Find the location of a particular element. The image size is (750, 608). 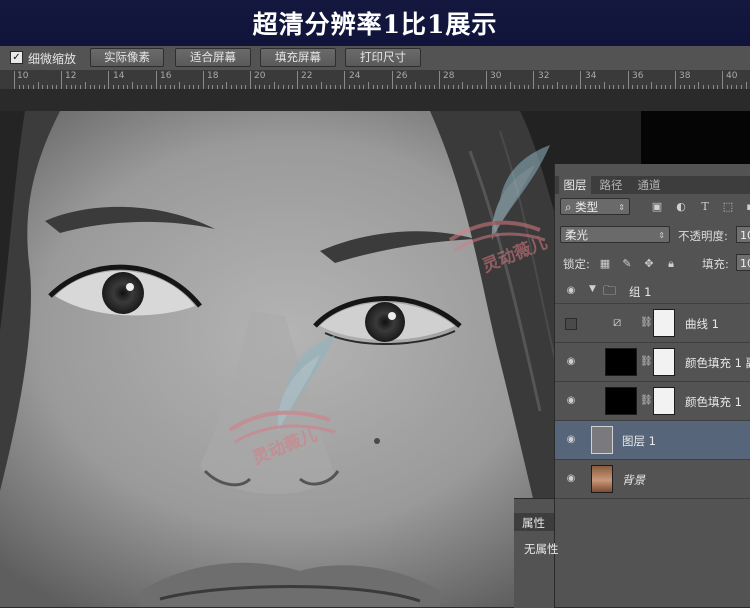

lock-label: 锁定: is located at coordinates (576, 264).